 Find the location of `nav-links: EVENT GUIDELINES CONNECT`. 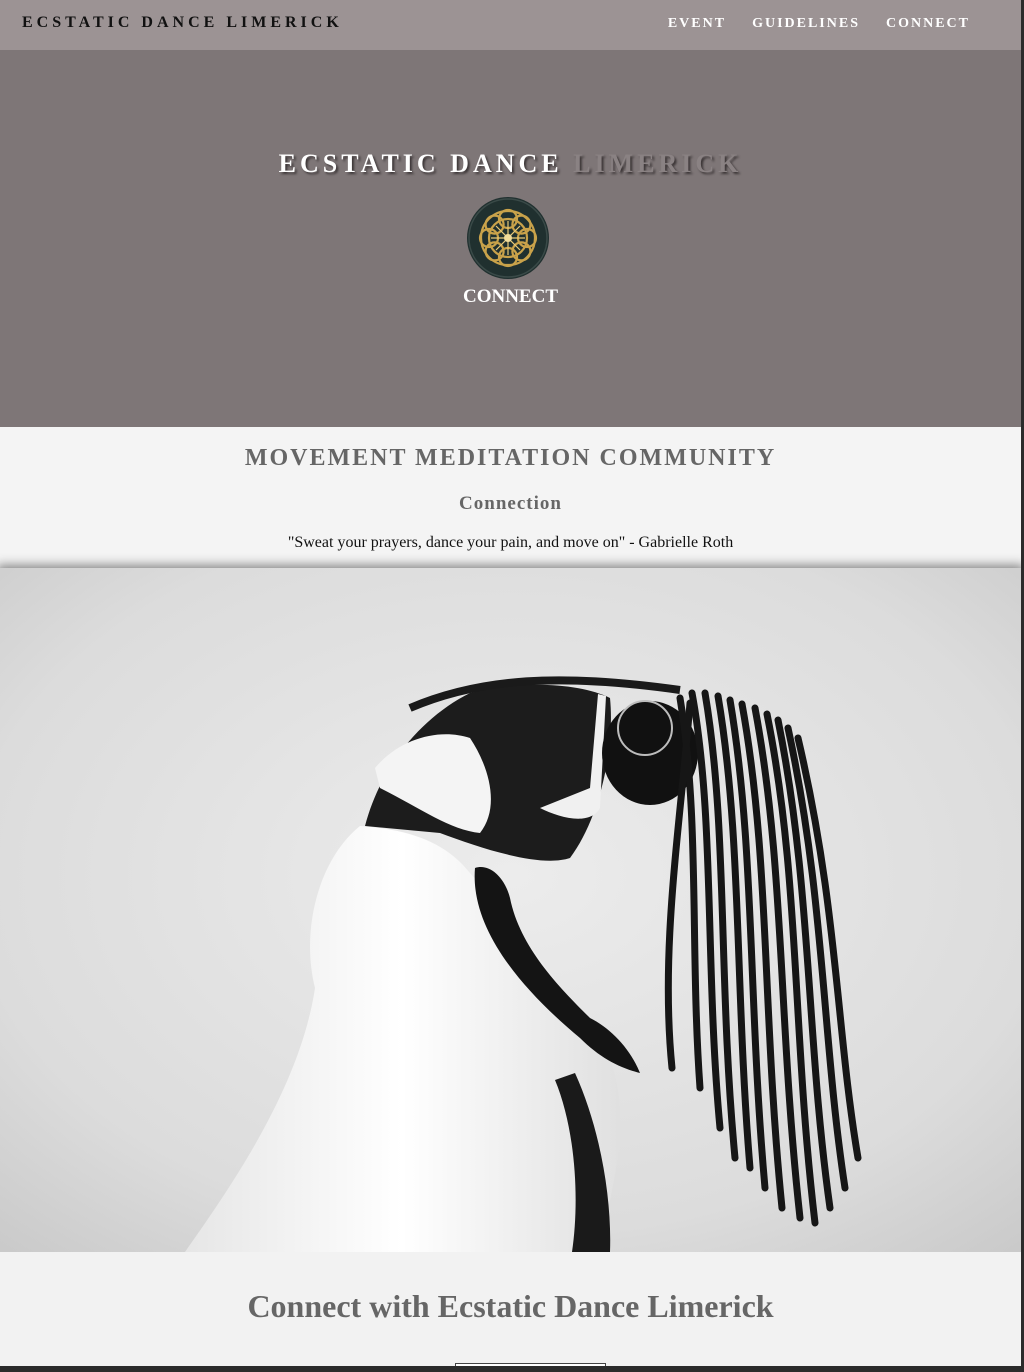

nav-links: EVENT GUIDELINES CONNECT is located at coordinates (819, 24).